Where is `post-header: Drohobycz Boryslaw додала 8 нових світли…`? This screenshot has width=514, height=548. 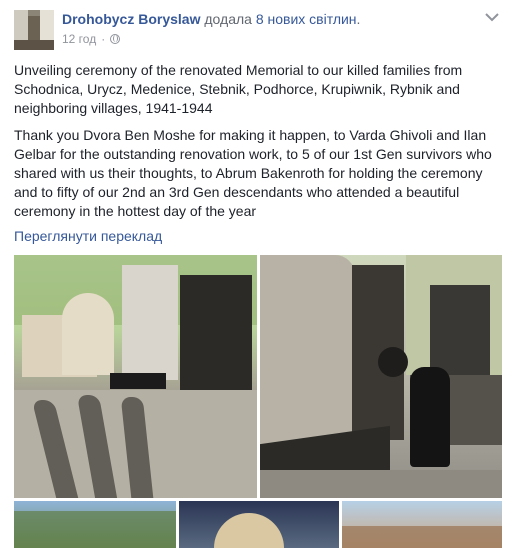 post-header: Drohobycz Boryslaw додала 8 нових світли… is located at coordinates (259, 30).